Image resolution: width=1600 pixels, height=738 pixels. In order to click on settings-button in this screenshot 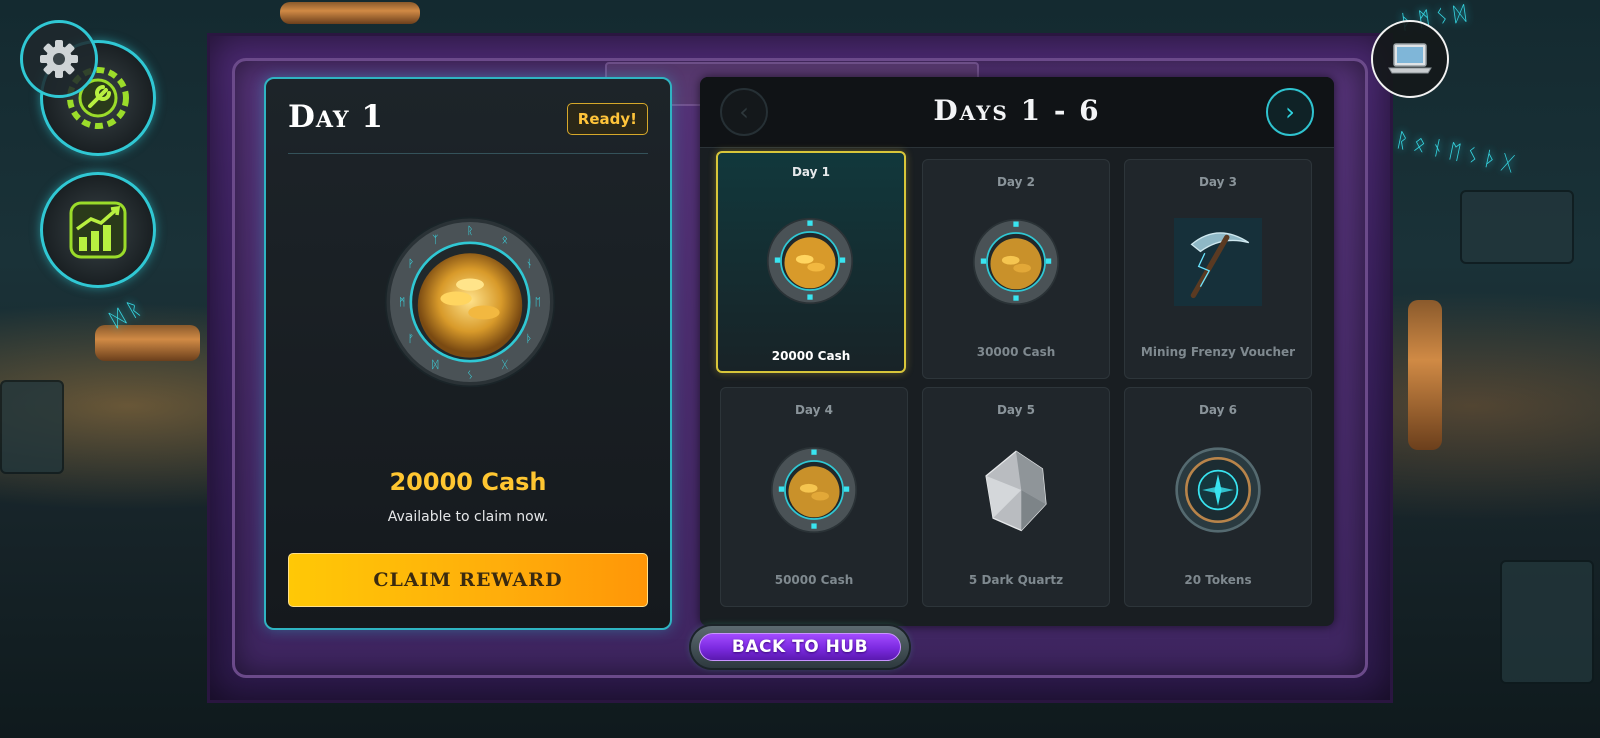, I will do `click(59, 59)`.